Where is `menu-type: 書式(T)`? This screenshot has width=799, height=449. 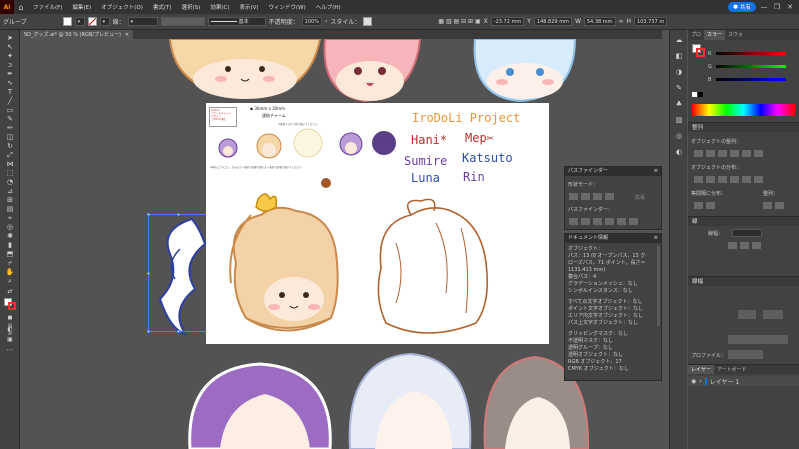
menu-type: 書式(T) is located at coordinates (162, 7).